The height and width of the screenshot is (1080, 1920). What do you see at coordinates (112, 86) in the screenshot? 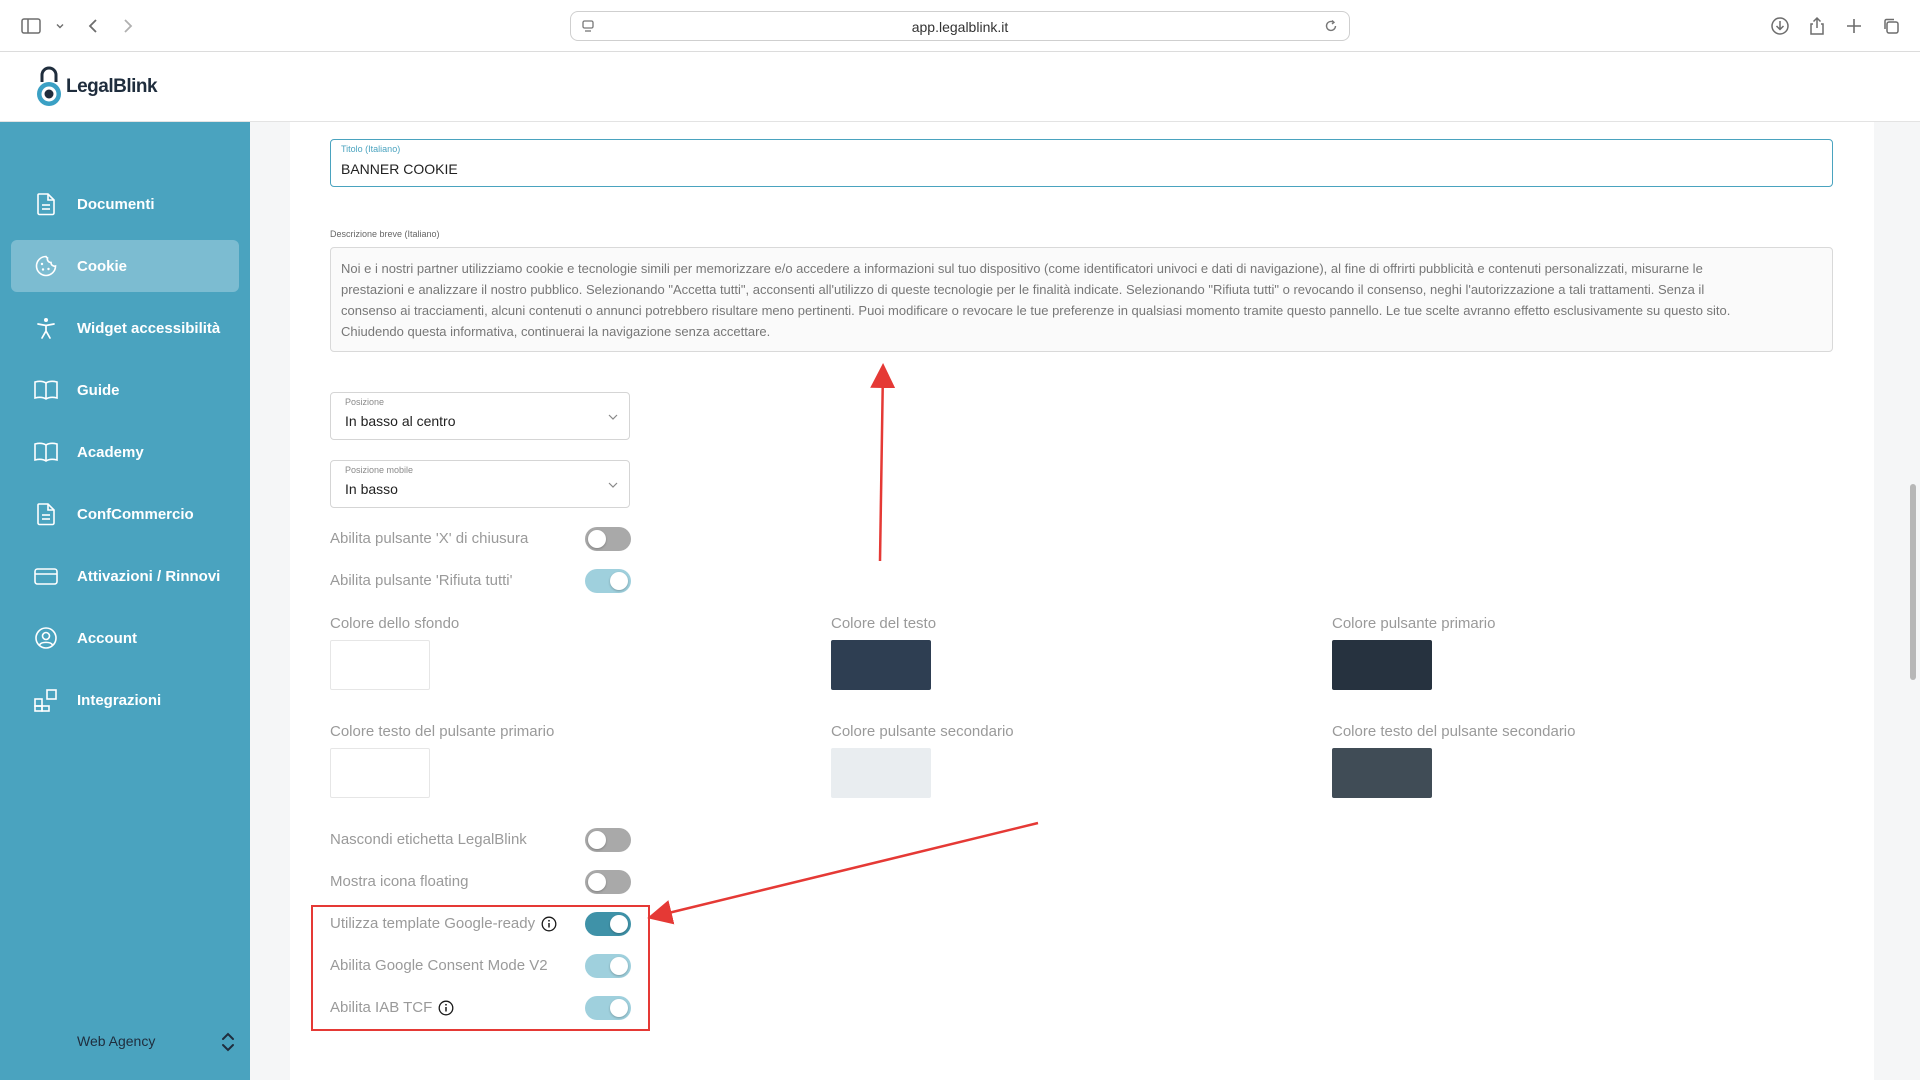
I see `logo-text: LegalBlink` at bounding box center [112, 86].